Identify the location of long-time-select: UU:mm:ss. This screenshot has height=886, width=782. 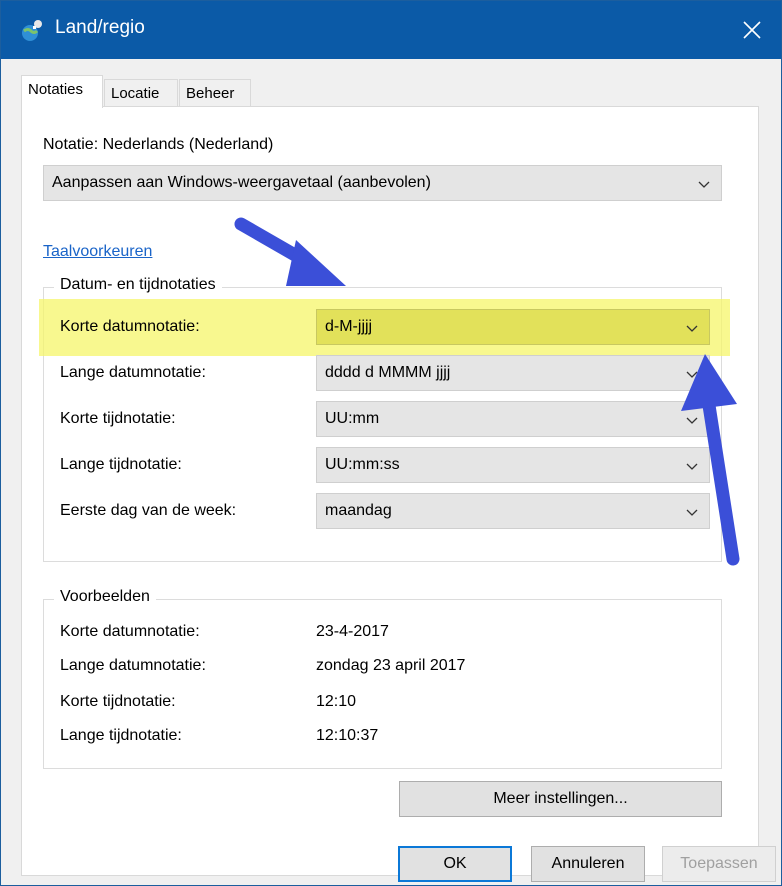
(513, 465).